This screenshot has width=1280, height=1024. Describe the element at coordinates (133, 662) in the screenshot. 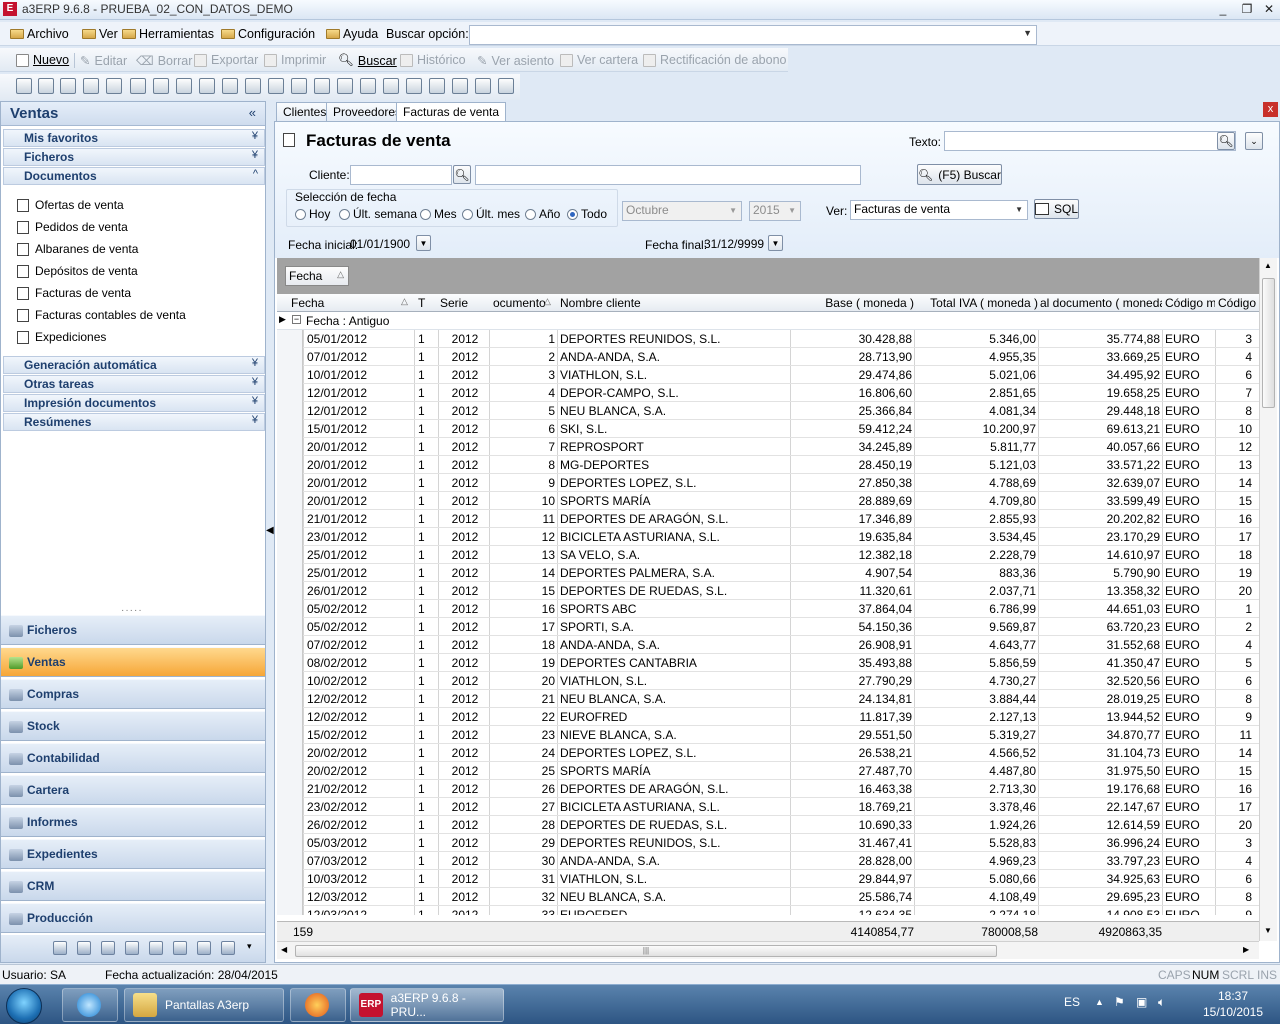

I see `module-ventas: Ventas` at that location.